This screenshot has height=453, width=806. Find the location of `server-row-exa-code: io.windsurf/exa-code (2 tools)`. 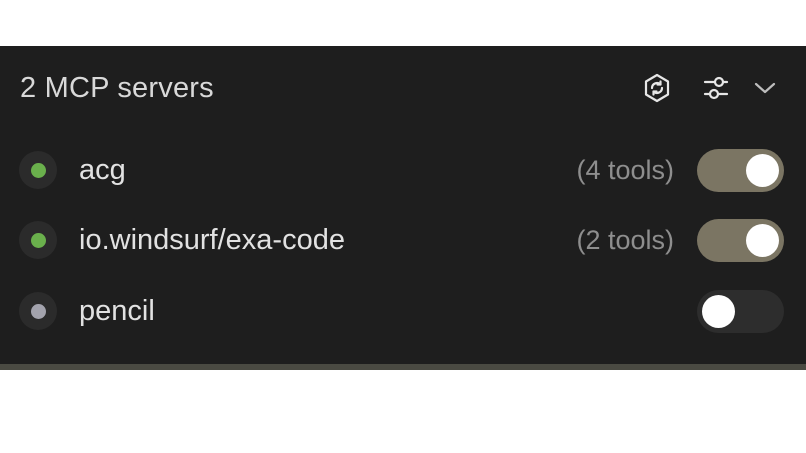

server-row-exa-code: io.windsurf/exa-code (2 tools) is located at coordinates (403, 241).